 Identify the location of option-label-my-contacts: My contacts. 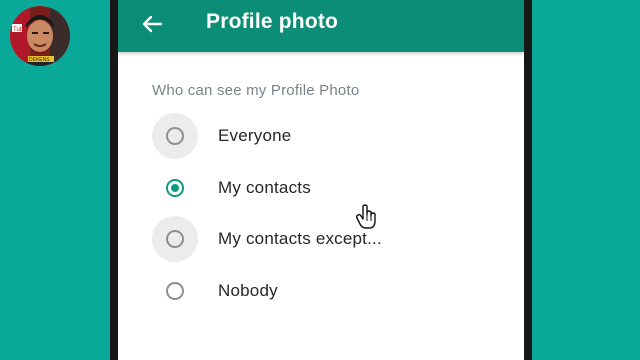
(264, 187).